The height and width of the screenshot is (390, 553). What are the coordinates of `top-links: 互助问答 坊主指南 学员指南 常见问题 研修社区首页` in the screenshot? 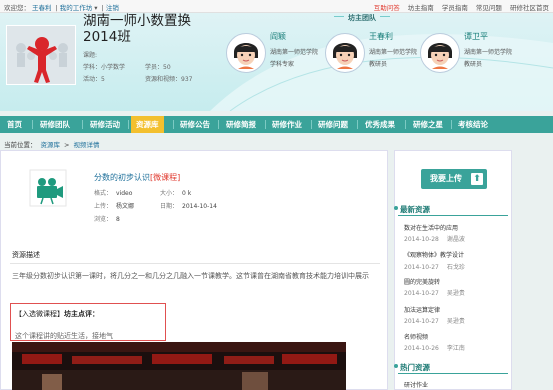 It's located at (458, 7).